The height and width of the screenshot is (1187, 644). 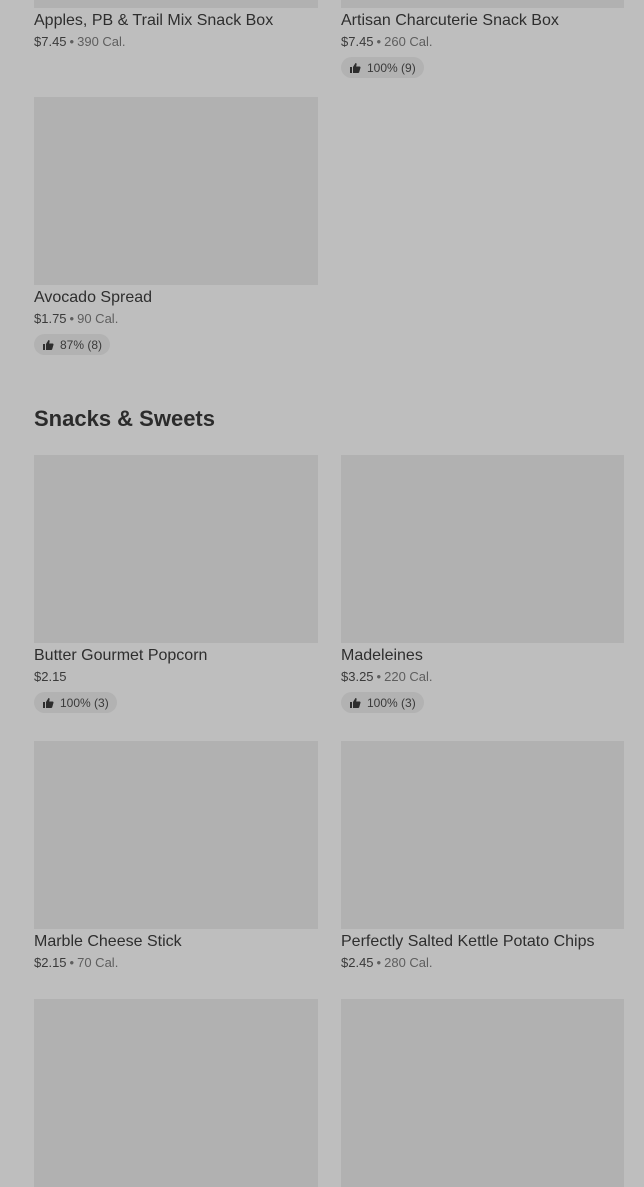 I want to click on item-price: $3.25, so click(x=357, y=676).